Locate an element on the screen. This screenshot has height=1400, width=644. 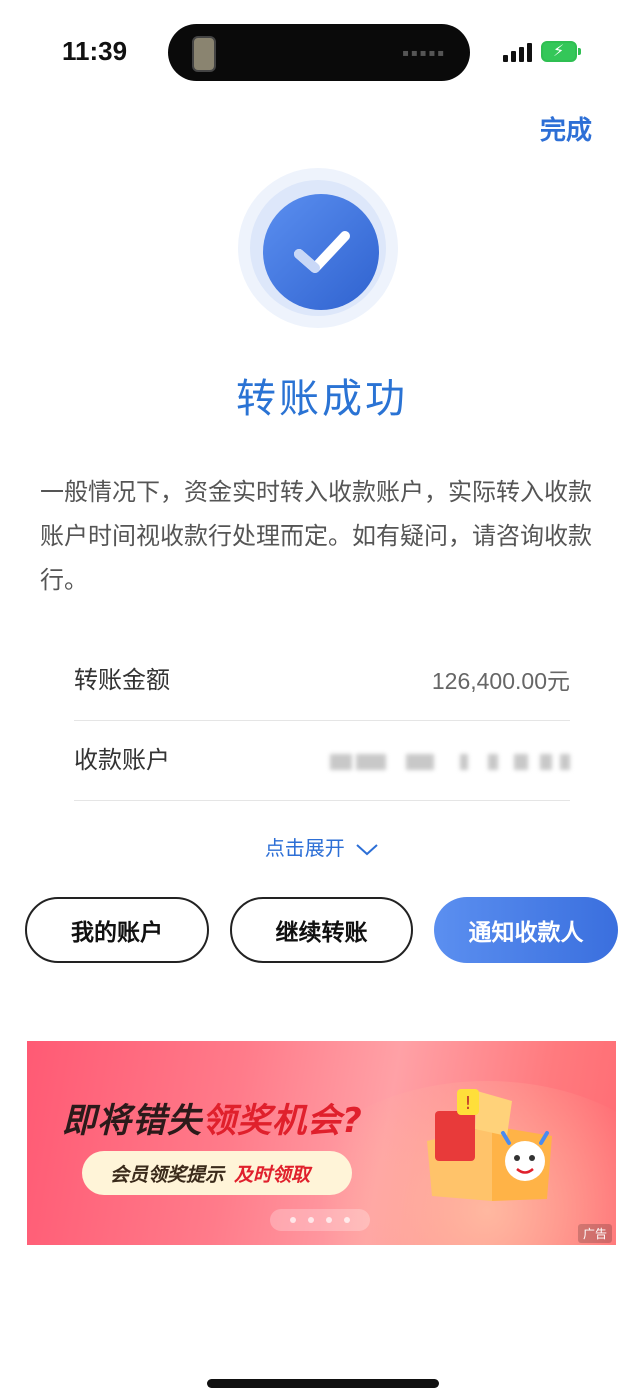
waveform-icon: ▪▪▪▪▪ is located at coordinates (424, 53).